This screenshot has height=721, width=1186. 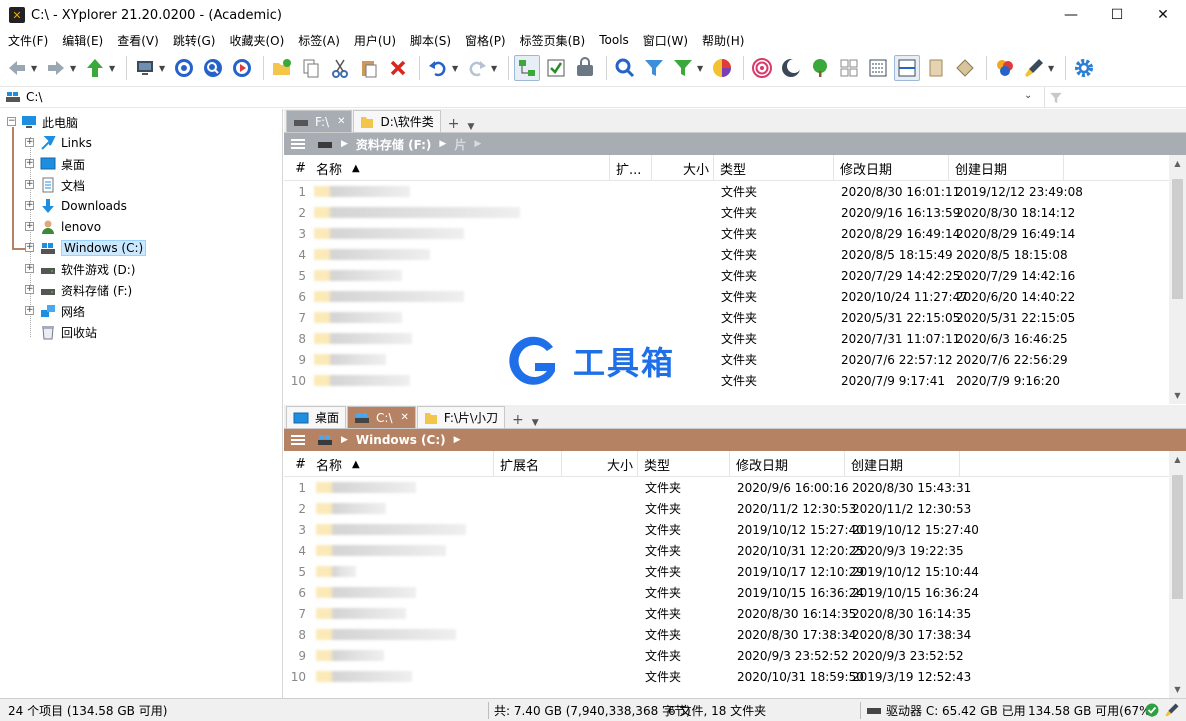 I want to click on up-button, so click(x=95, y=68).